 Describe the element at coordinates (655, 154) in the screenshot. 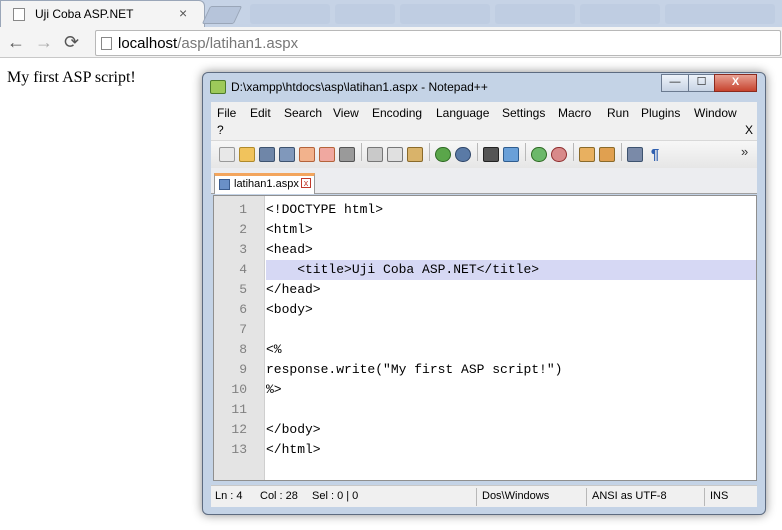

I see `show-all-chars-icon: ¶` at that location.